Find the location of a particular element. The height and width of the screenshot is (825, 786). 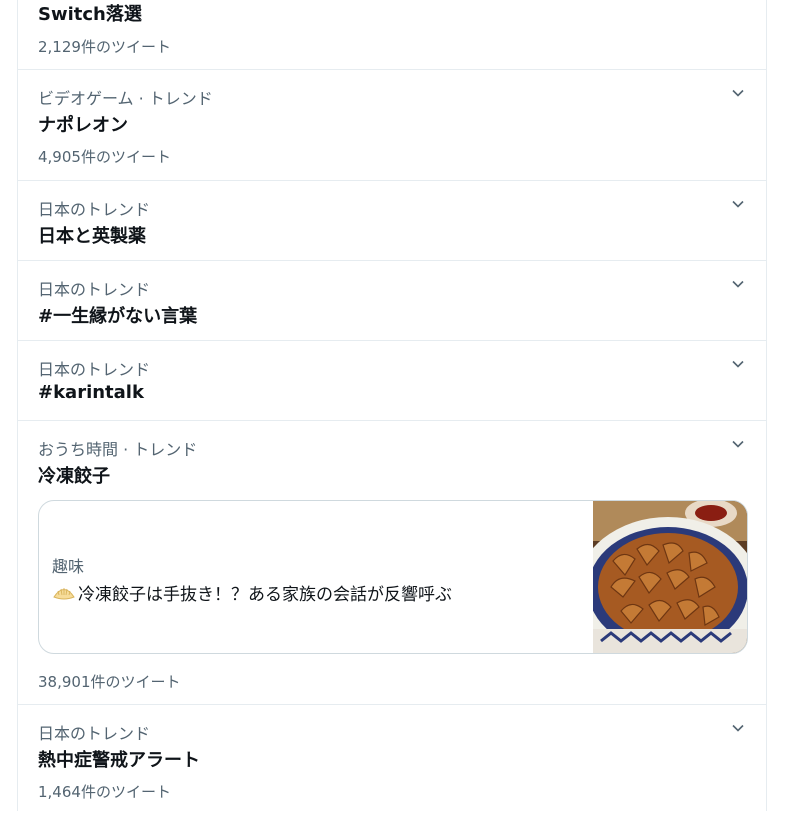

trend-item: Switch落選 2,129件のツイート is located at coordinates (392, 35).